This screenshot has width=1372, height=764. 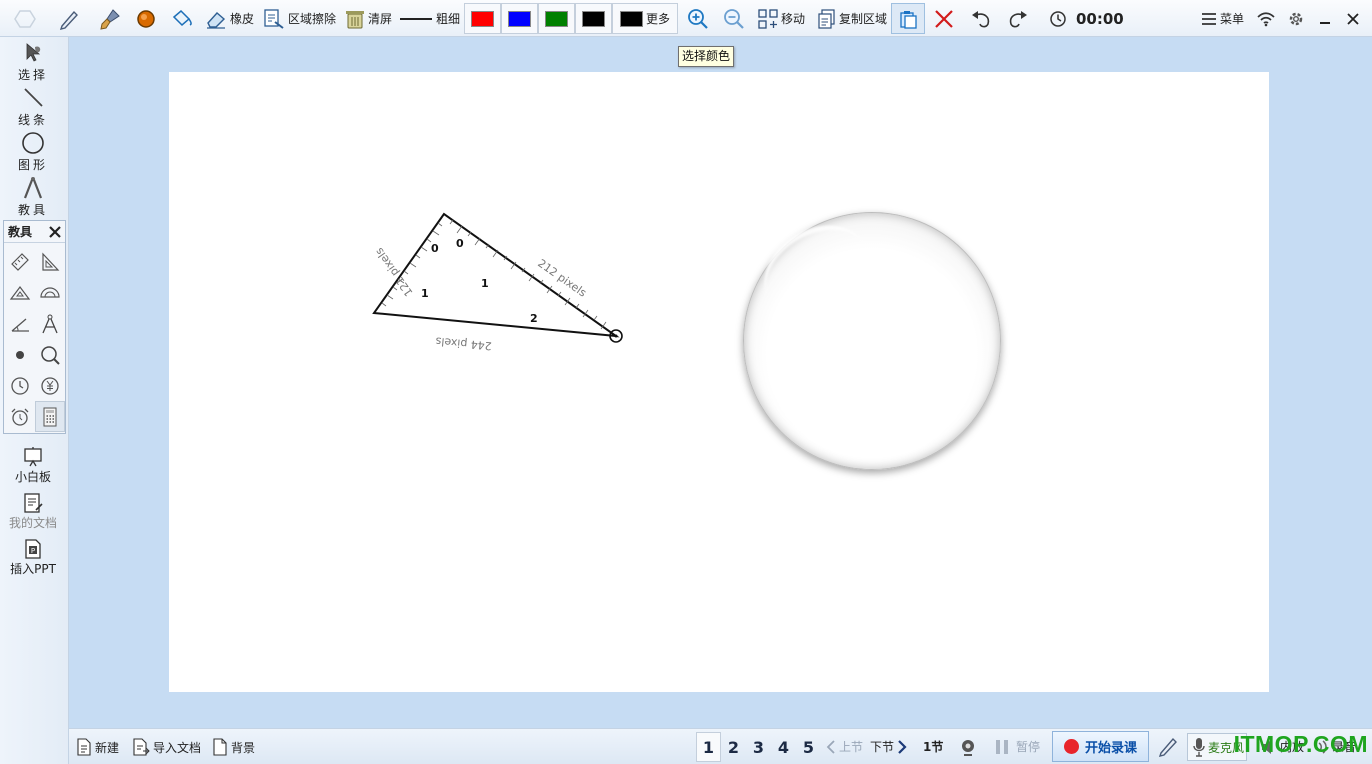 What do you see at coordinates (781, 18) in the screenshot?
I see `move-button: 移动` at bounding box center [781, 18].